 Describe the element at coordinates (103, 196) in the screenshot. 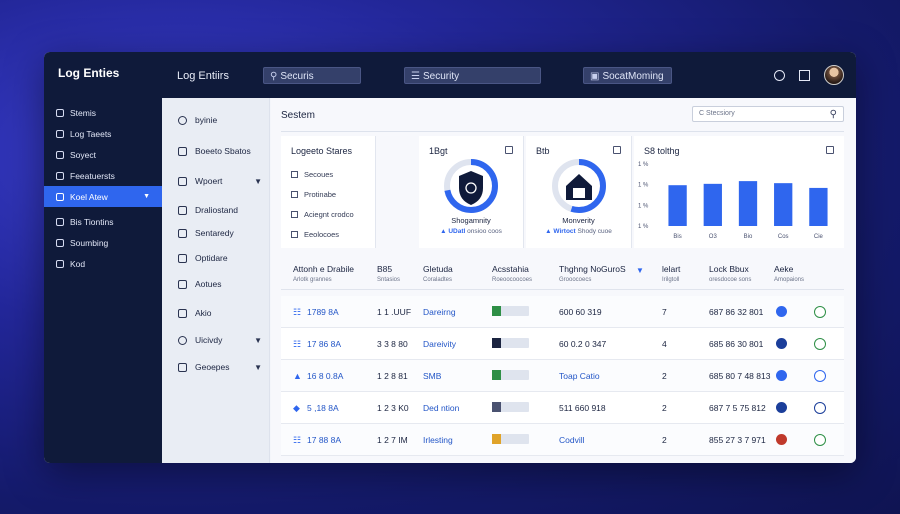

I see `sidebar-item-active: Koel Atew ▼` at that location.